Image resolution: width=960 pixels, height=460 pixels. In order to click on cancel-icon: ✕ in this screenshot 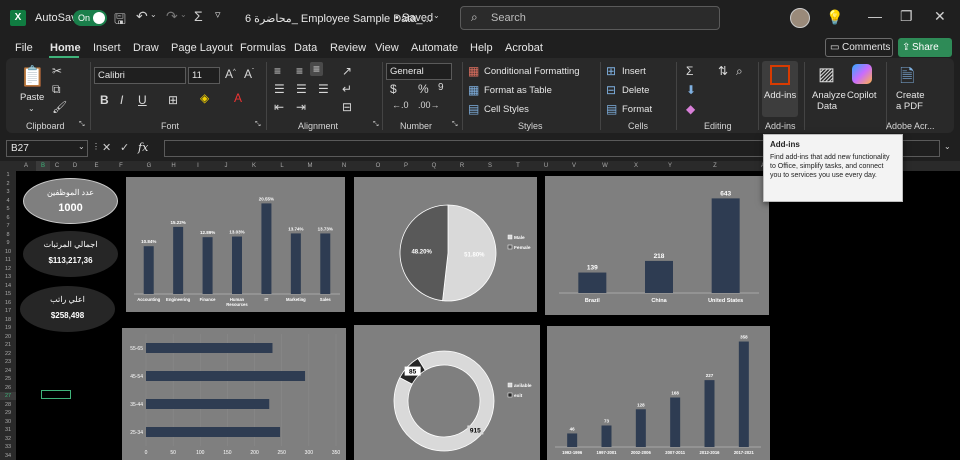, I will do `click(106, 147)`.